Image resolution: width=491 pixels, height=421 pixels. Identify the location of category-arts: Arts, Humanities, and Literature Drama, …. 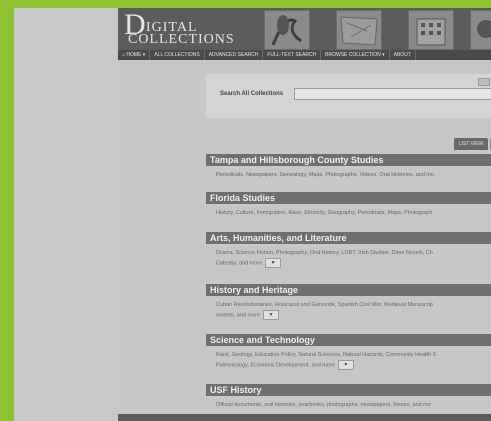
(348, 250).